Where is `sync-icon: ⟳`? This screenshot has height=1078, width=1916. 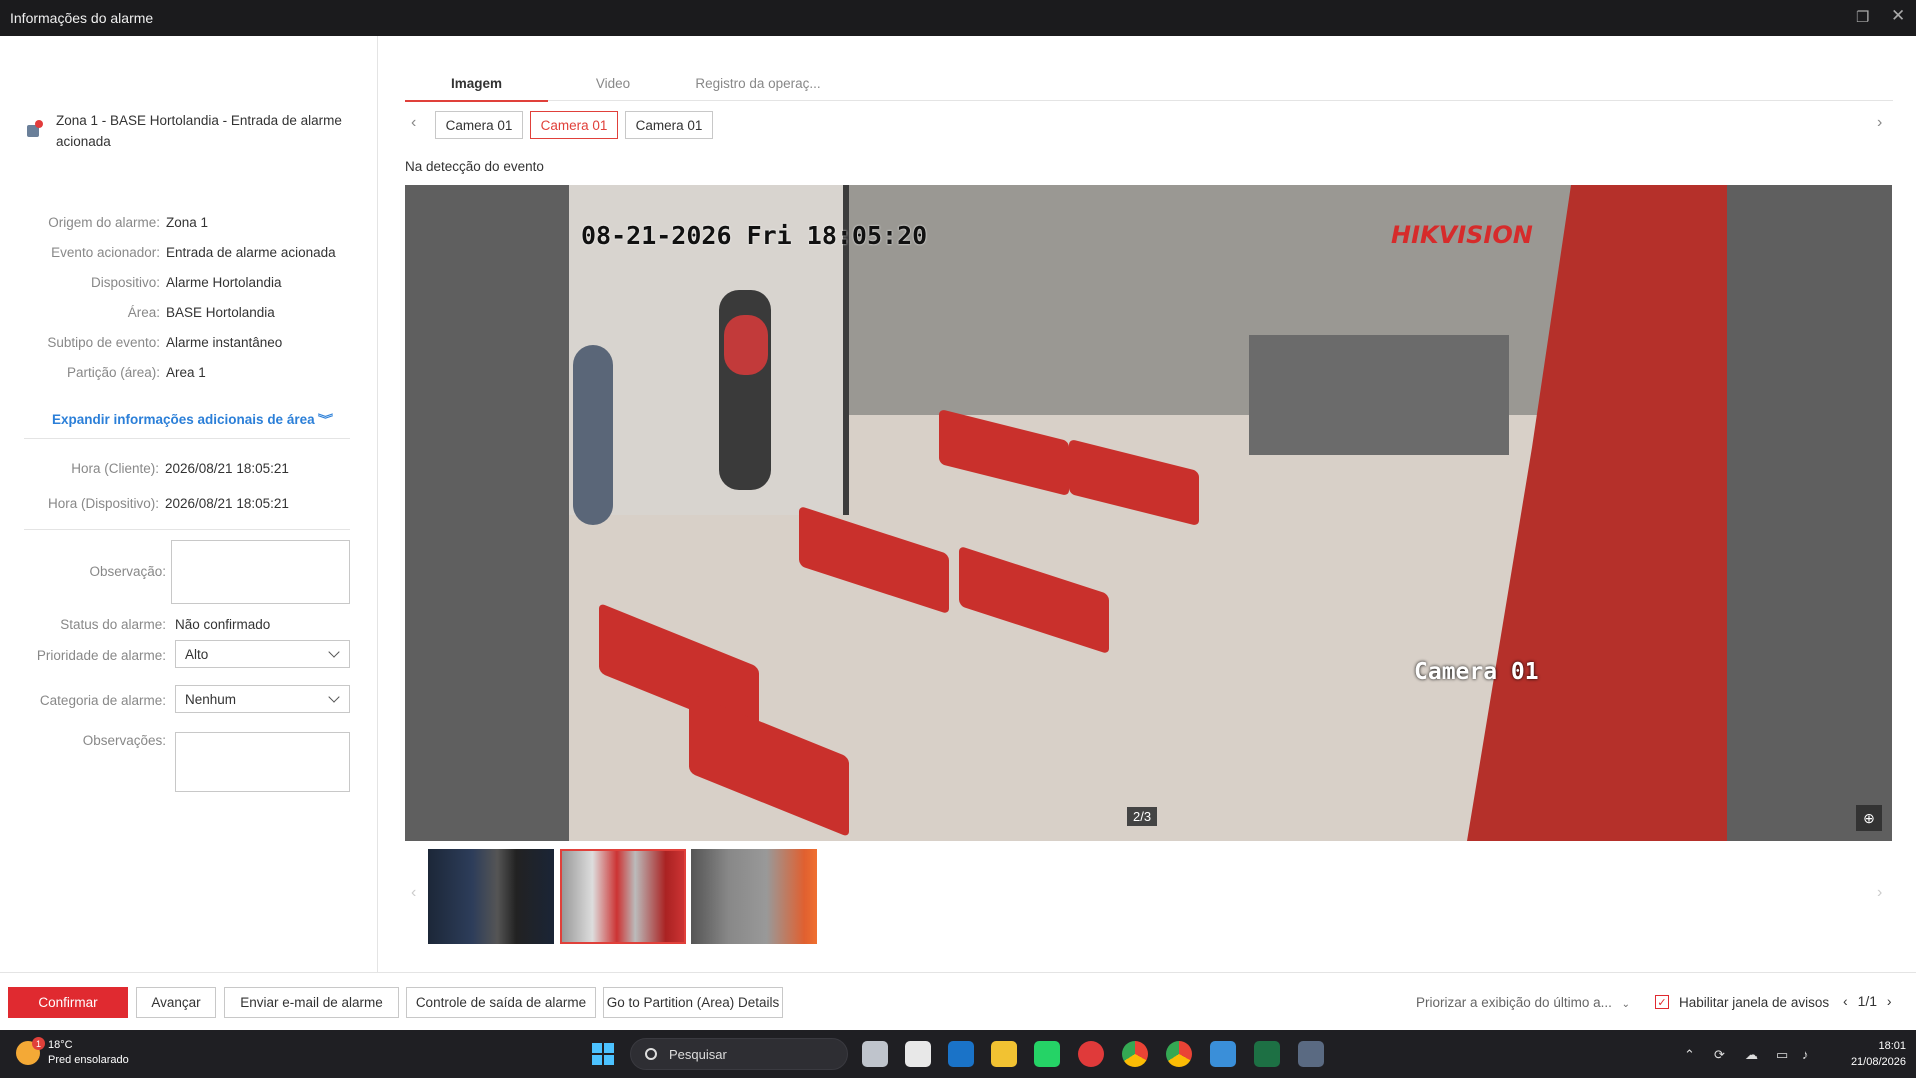 sync-icon: ⟳ is located at coordinates (1719, 1055).